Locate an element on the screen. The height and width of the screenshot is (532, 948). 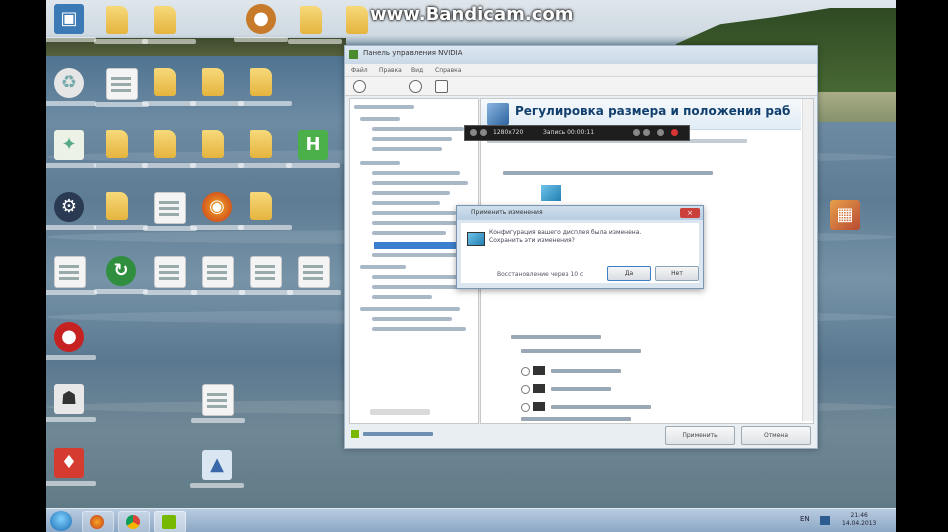
taskbar-item-nvidia is located at coordinates (170, 521).